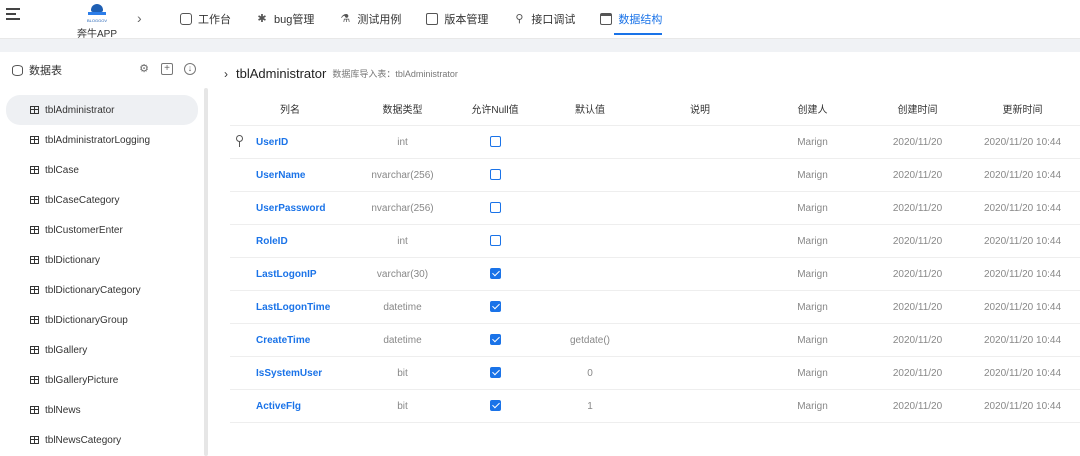 This screenshot has width=1080, height=456. I want to click on column-name-cell: UserID, so click(290, 142).